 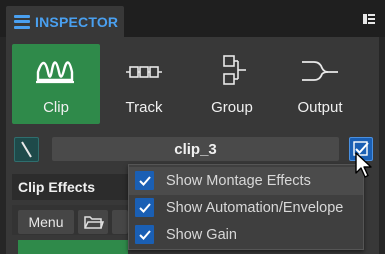 What do you see at coordinates (320, 71) in the screenshot?
I see `output-icon` at bounding box center [320, 71].